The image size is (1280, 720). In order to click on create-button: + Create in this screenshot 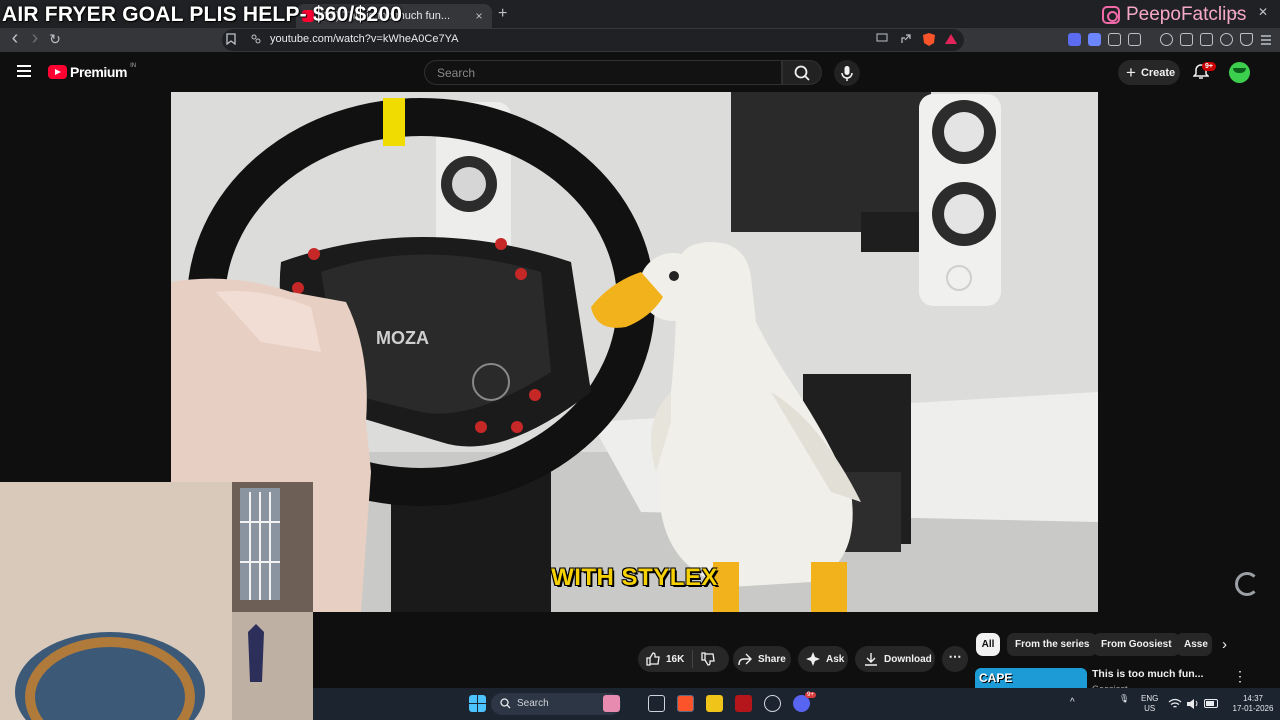, I will do `click(1149, 72)`.